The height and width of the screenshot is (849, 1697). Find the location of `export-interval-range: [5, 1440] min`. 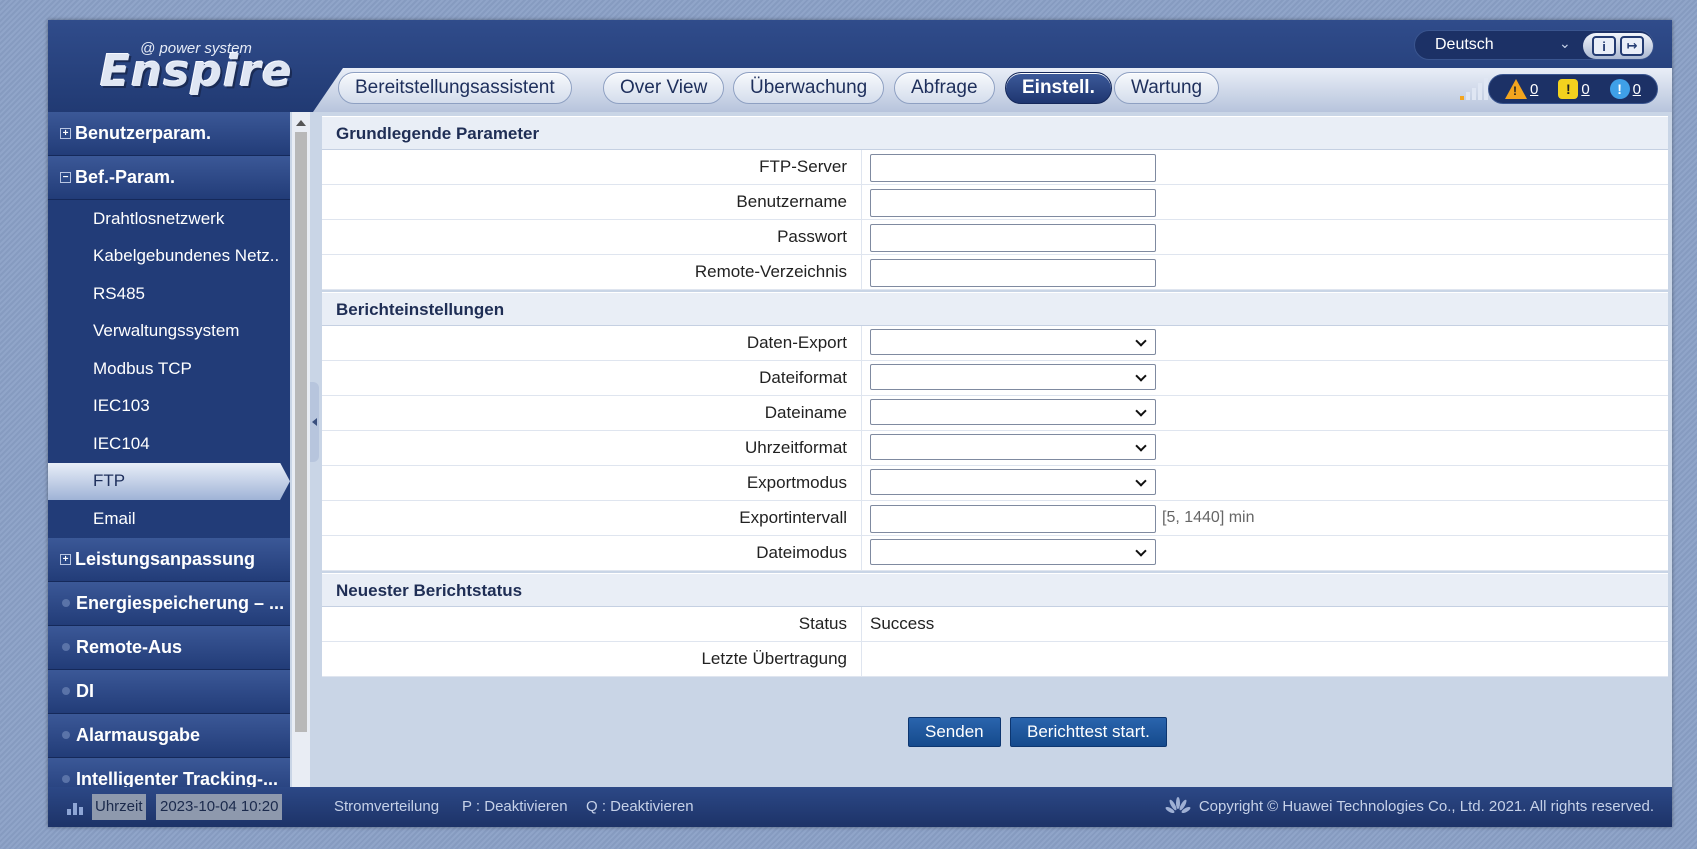

export-interval-range: [5, 1440] min is located at coordinates (1208, 517).